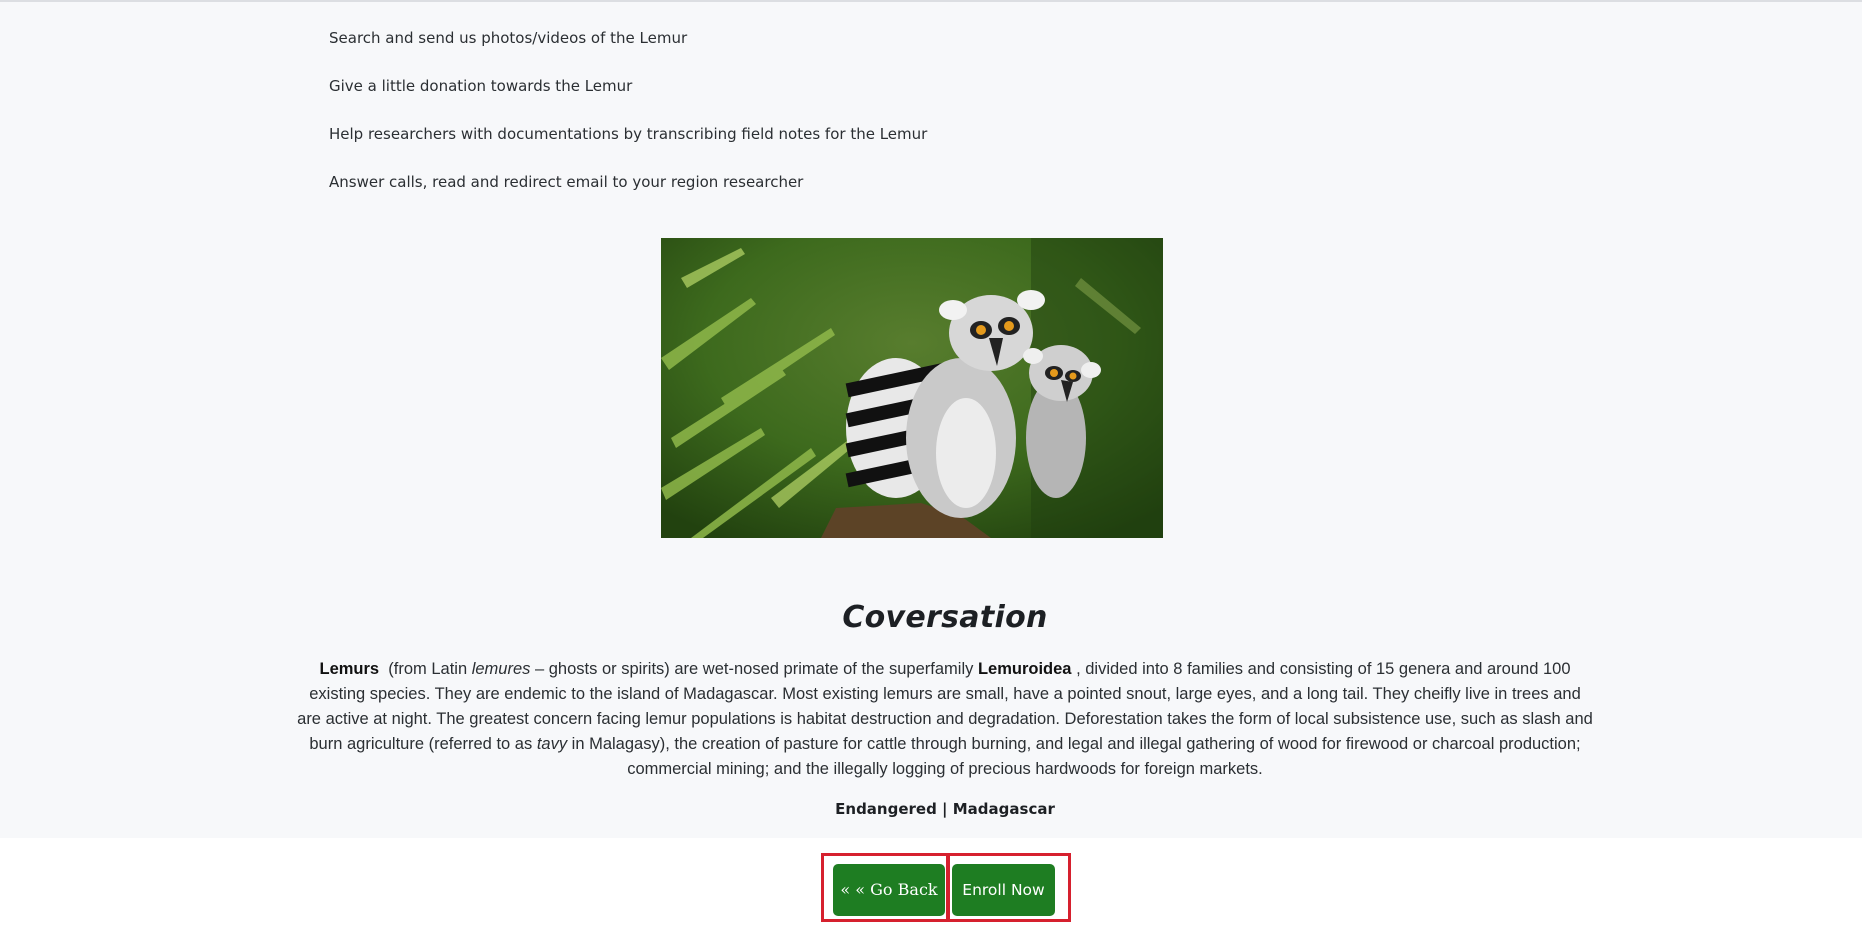 This screenshot has height=926, width=1862. What do you see at coordinates (428, 669) in the screenshot?
I see `description-text: (from Latin` at bounding box center [428, 669].